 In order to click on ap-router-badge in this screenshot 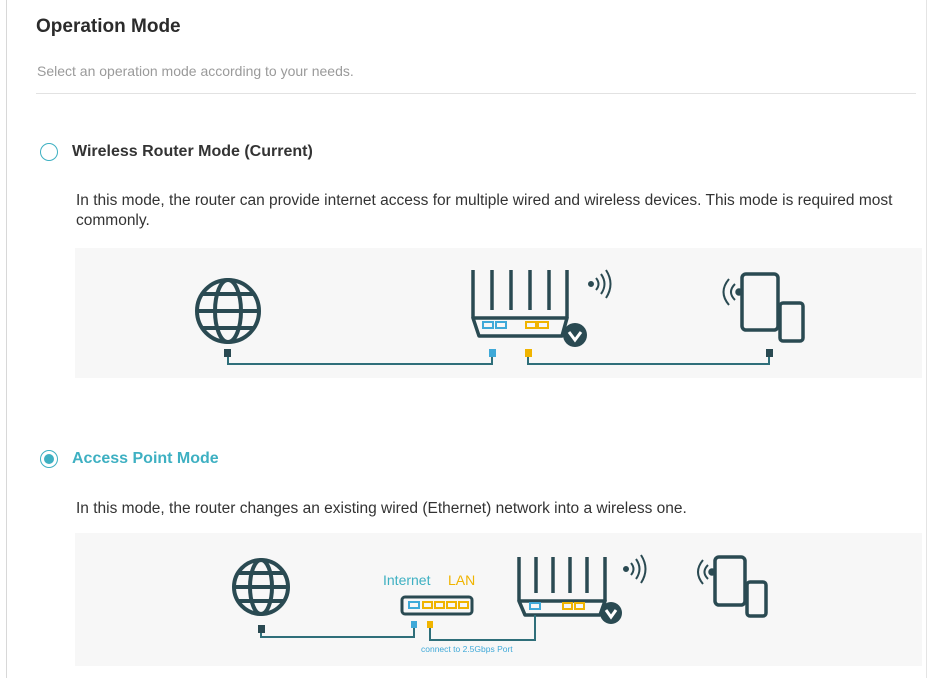, I will do `click(611, 613)`.